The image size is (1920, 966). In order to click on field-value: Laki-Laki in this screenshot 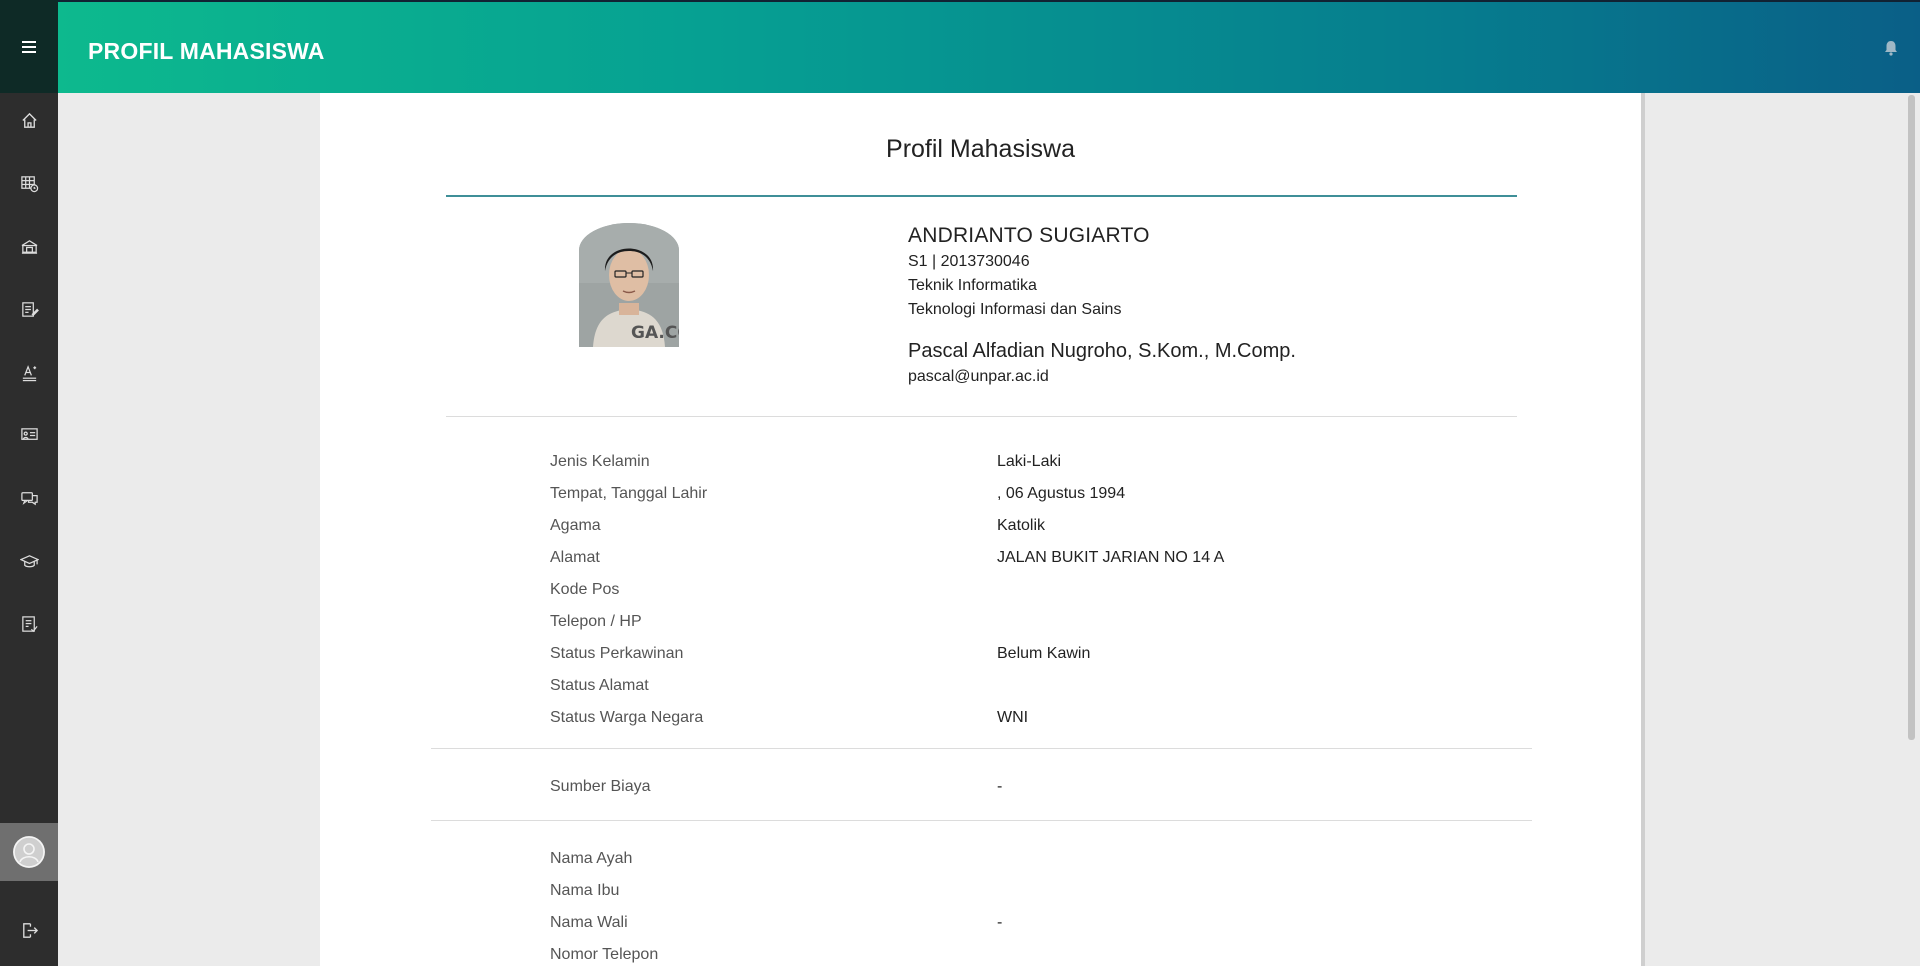, I will do `click(1029, 461)`.